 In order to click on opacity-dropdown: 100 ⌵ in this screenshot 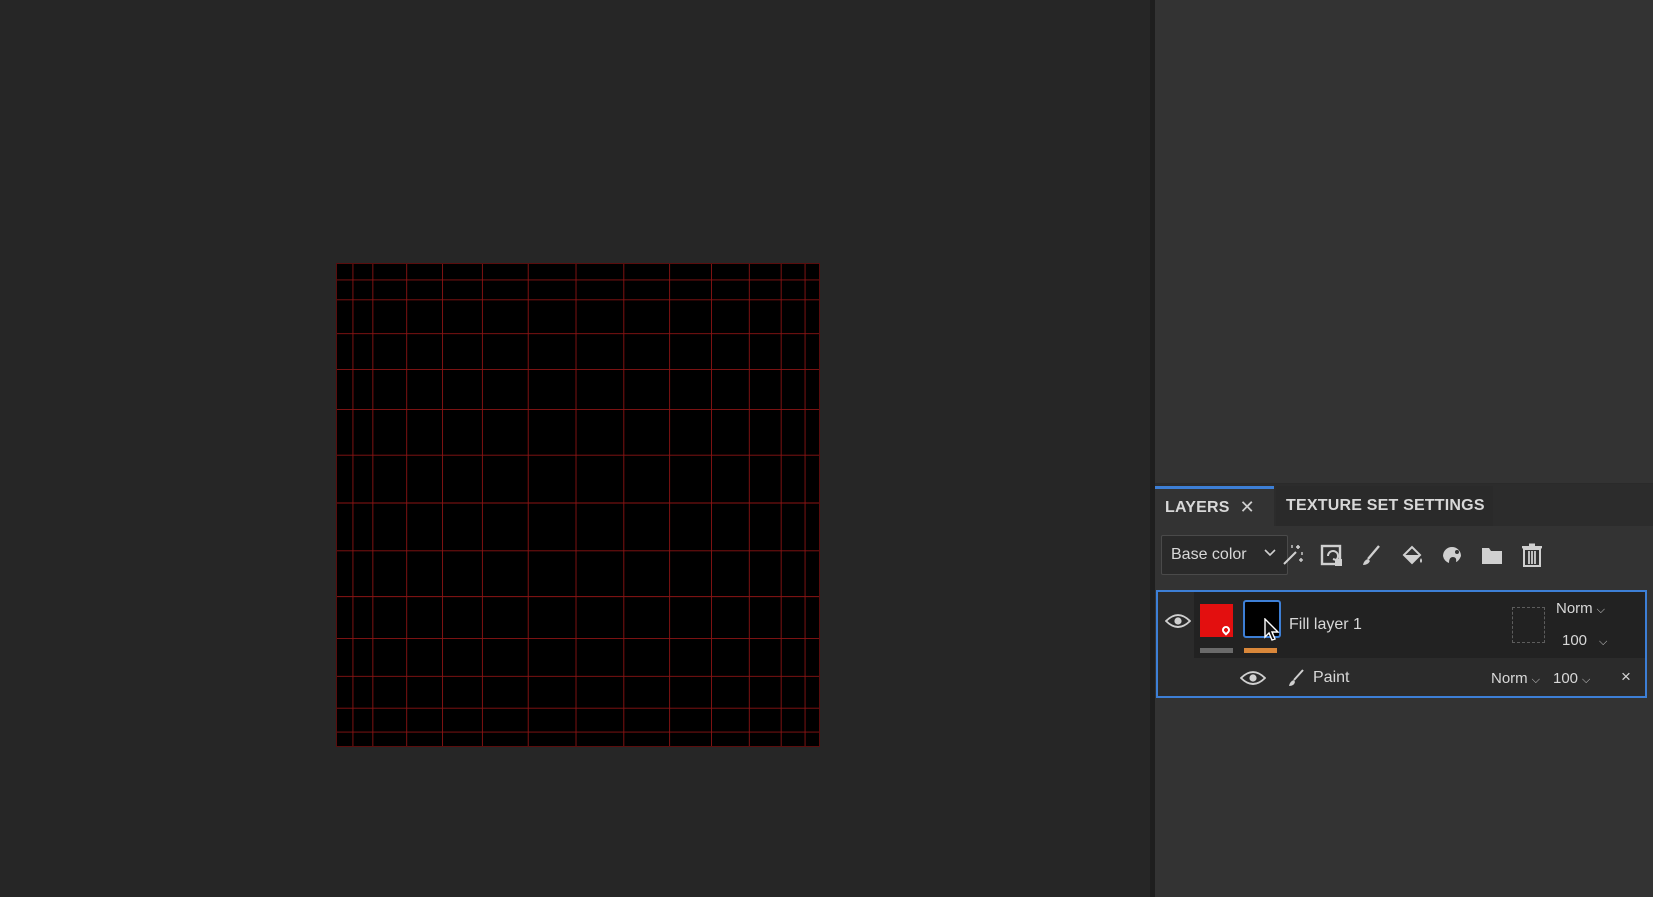, I will do `click(1584, 640)`.